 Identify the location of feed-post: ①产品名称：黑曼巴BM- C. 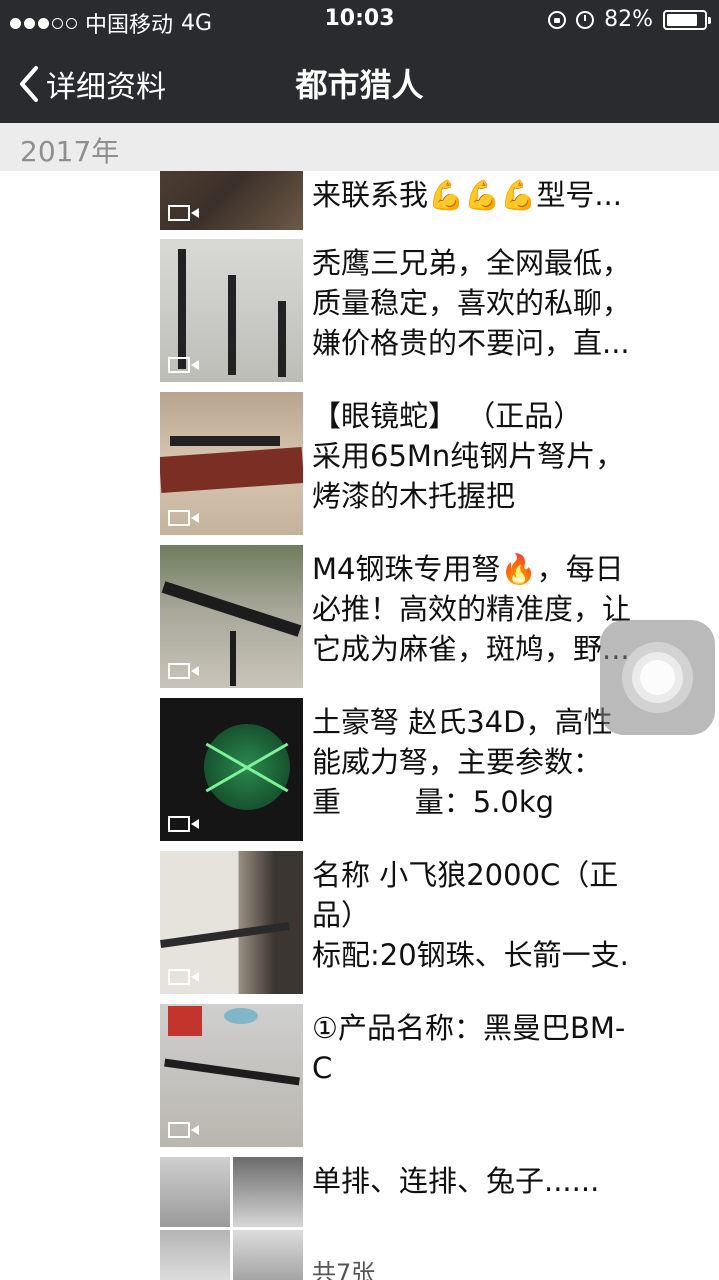
(359, 1077).